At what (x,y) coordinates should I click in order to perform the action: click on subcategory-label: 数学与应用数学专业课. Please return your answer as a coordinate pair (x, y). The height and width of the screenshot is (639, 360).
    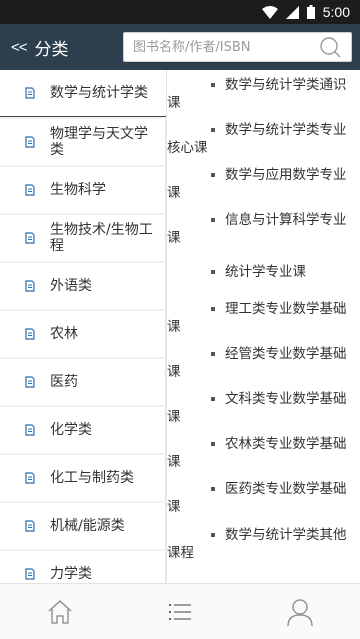
    Looking at the image, I should click on (257, 184).